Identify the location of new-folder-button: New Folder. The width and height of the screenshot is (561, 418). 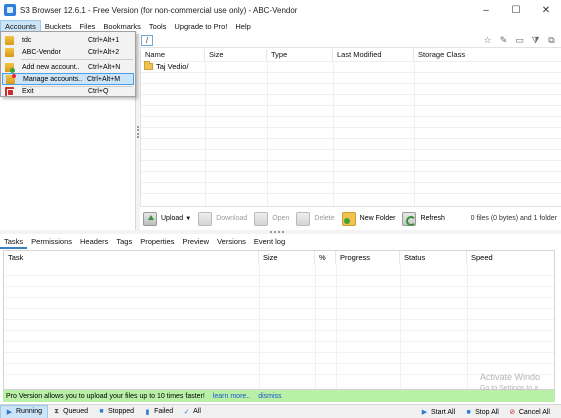
(370, 219).